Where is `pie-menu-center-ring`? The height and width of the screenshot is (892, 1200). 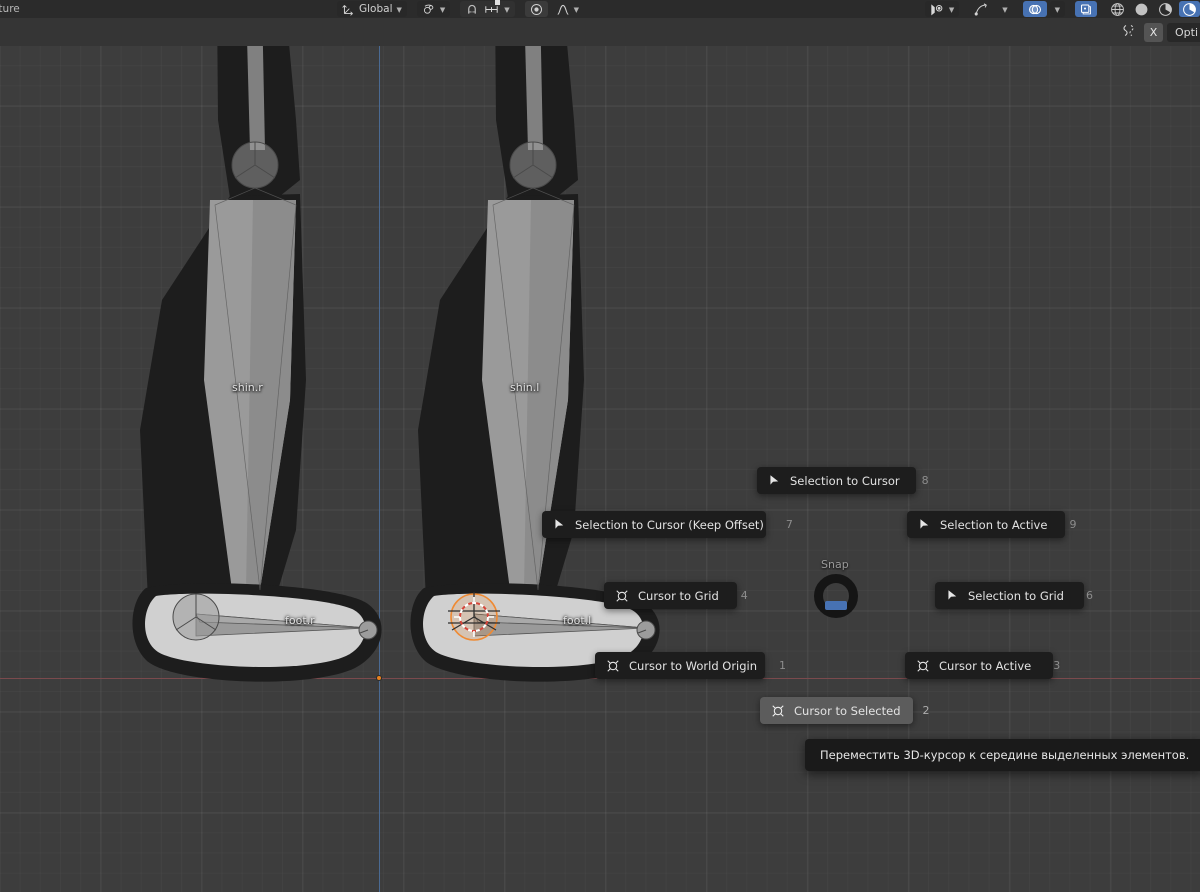 pie-menu-center-ring is located at coordinates (836, 596).